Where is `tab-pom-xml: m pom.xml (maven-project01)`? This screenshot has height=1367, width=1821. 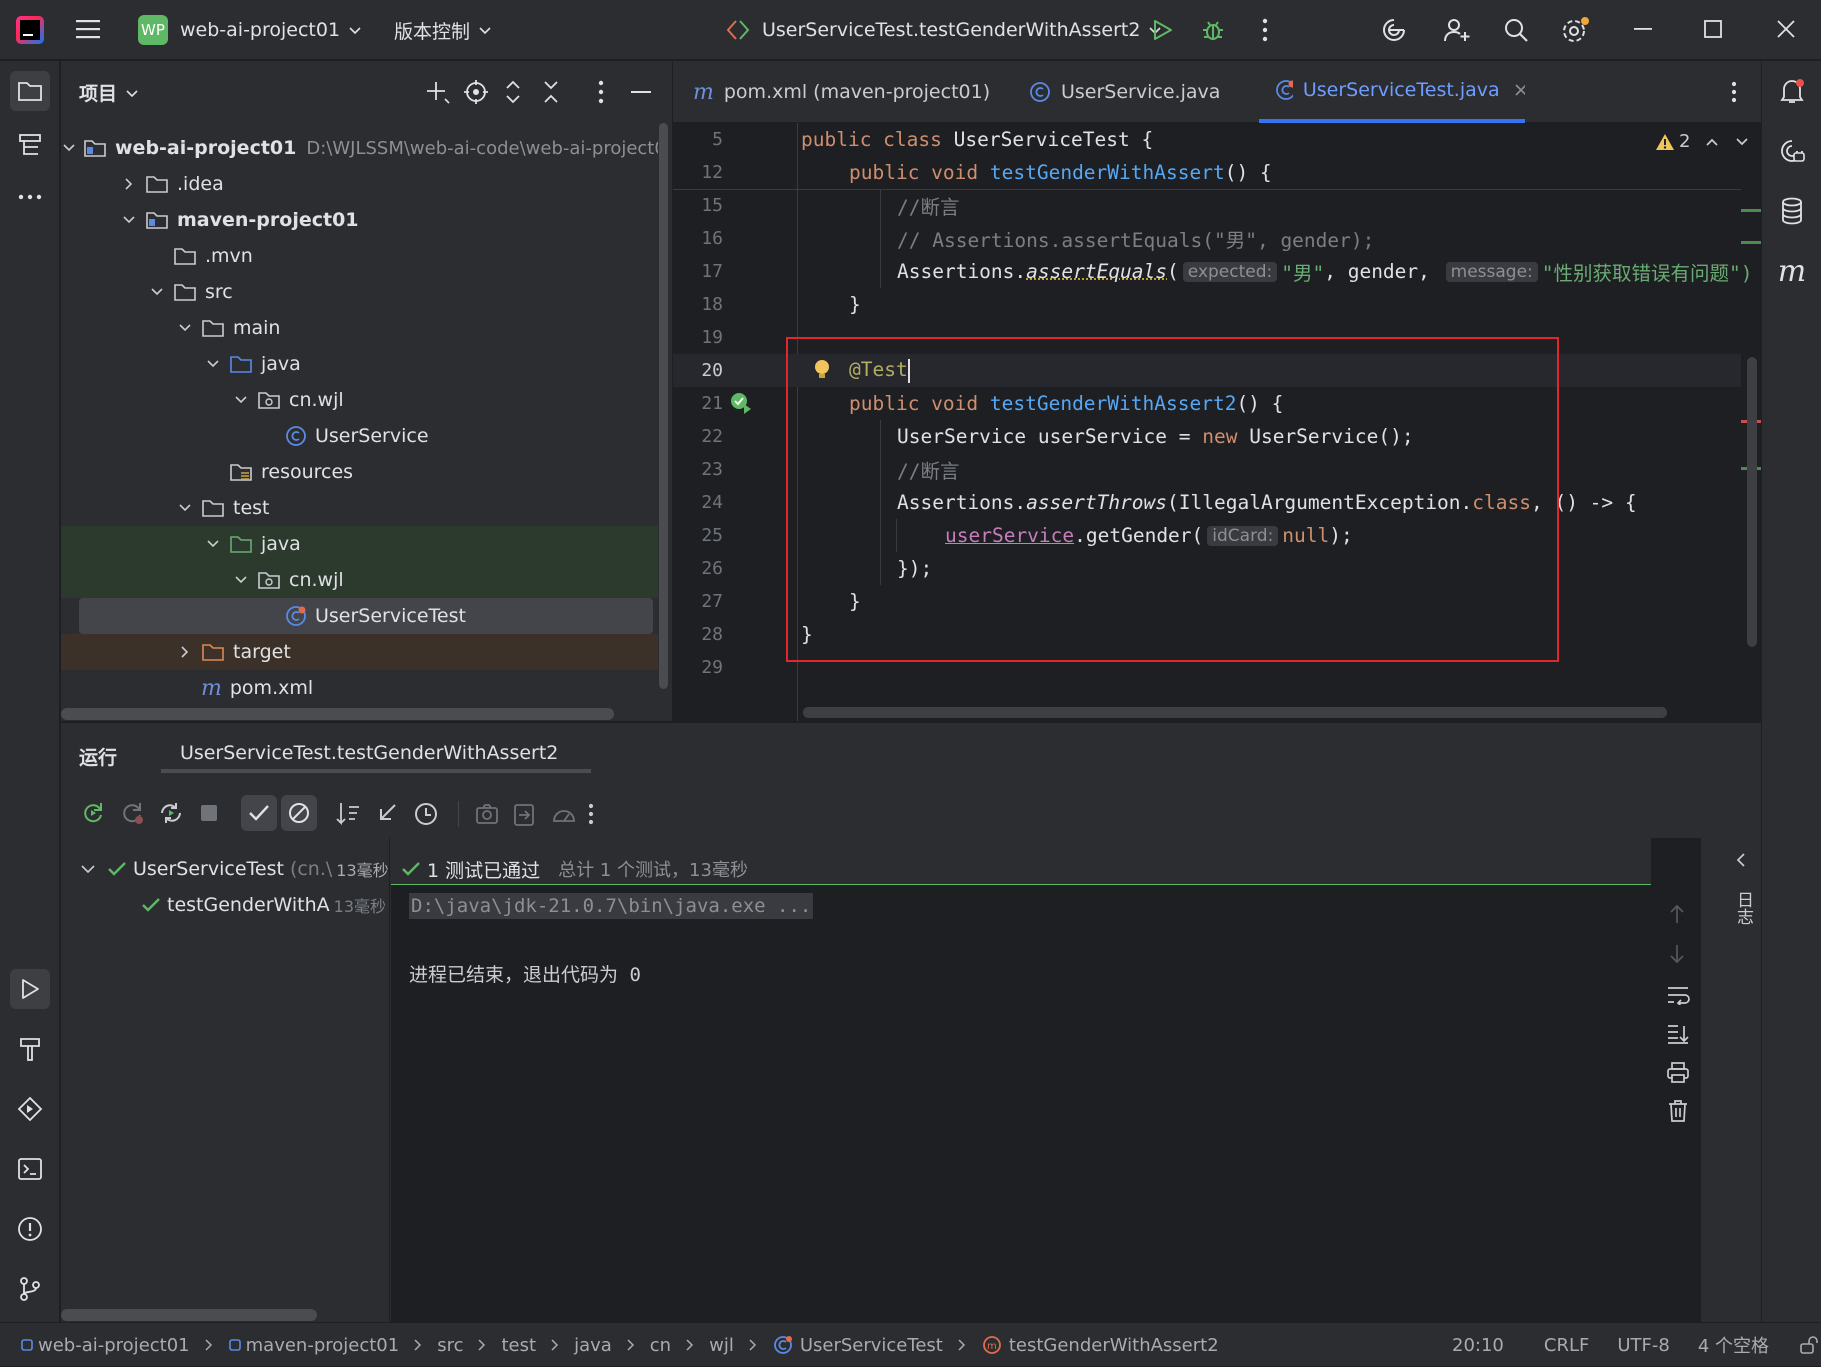 tab-pom-xml: m pom.xml (maven-project01) is located at coordinates (841, 92).